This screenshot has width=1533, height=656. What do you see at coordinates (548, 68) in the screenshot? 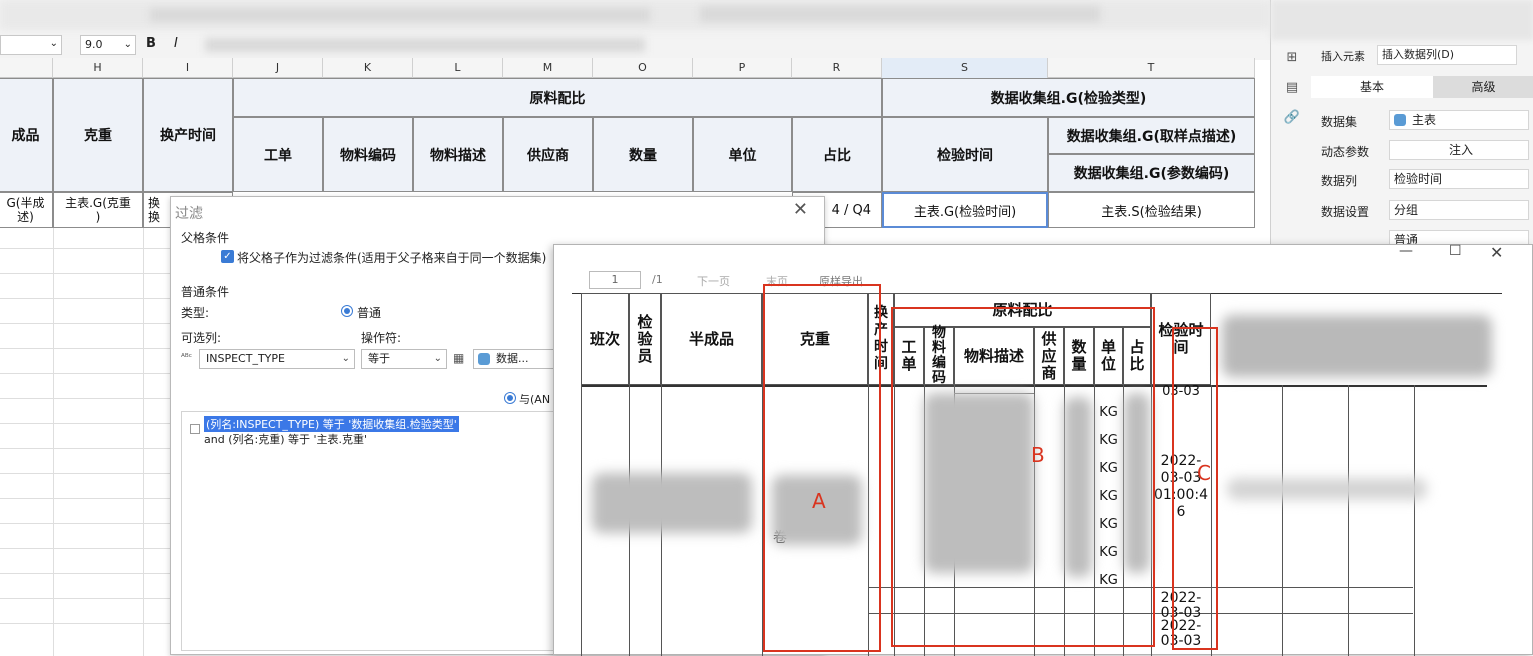
I see `column-header-m: M` at bounding box center [548, 68].